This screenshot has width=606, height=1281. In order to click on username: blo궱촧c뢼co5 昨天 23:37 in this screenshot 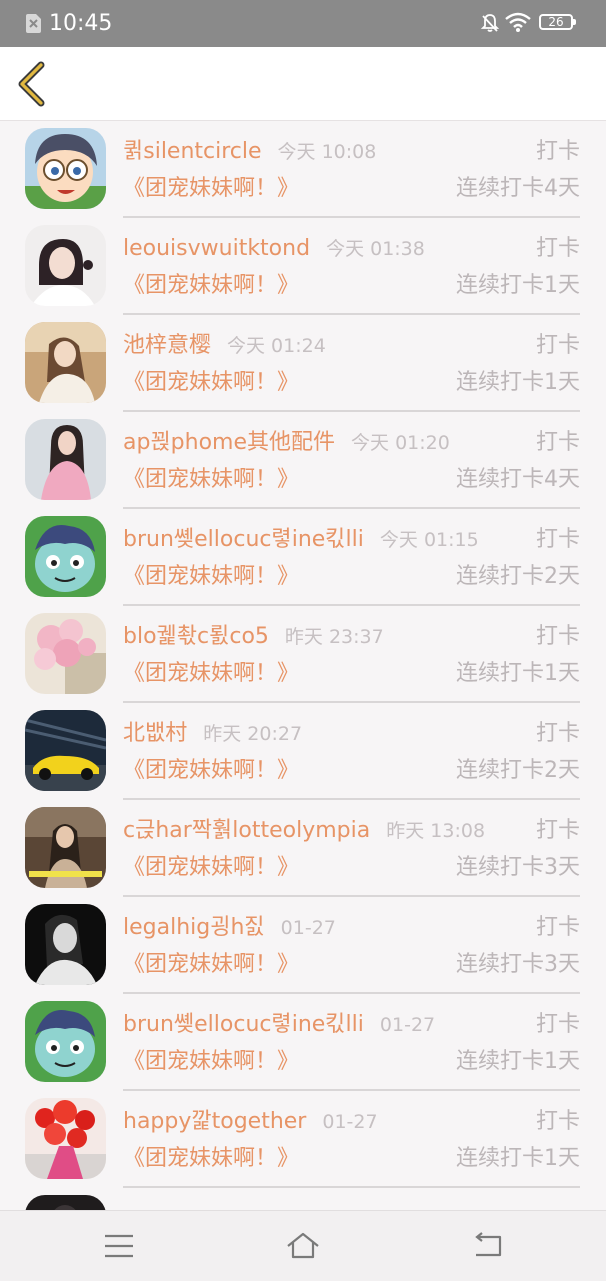, I will do `click(253, 637)`.